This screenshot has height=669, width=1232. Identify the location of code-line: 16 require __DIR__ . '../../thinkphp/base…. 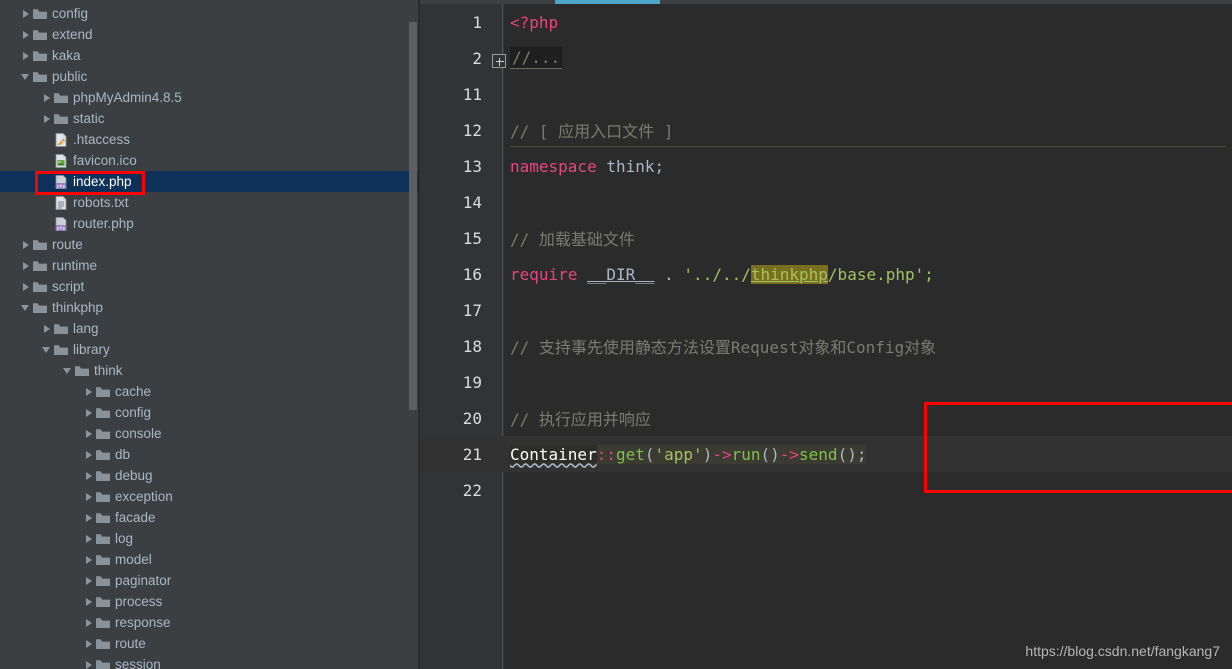
(826, 274).